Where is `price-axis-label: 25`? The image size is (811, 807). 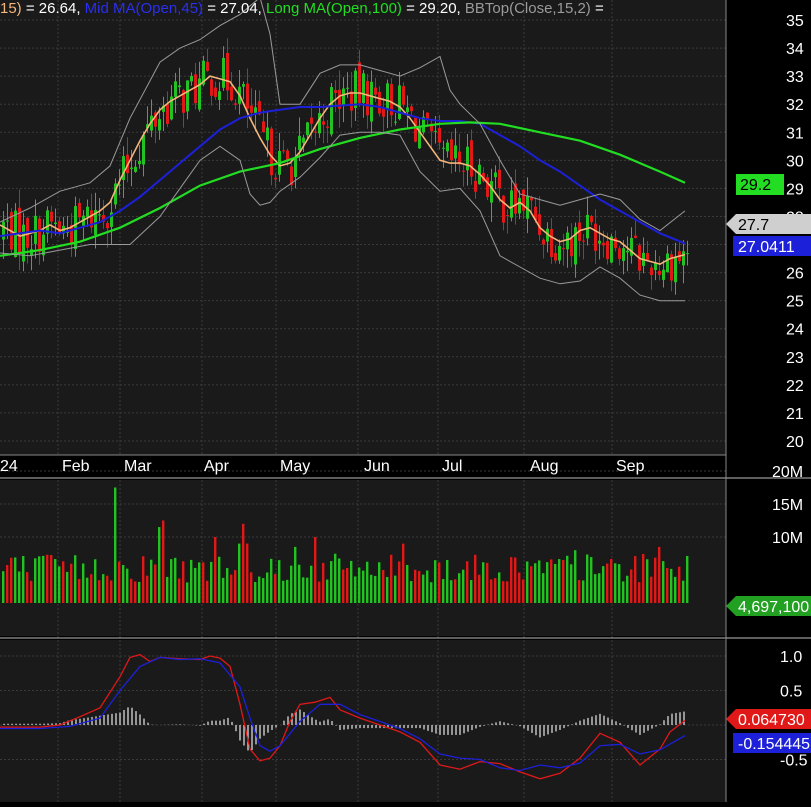 price-axis-label: 25 is located at coordinates (795, 302).